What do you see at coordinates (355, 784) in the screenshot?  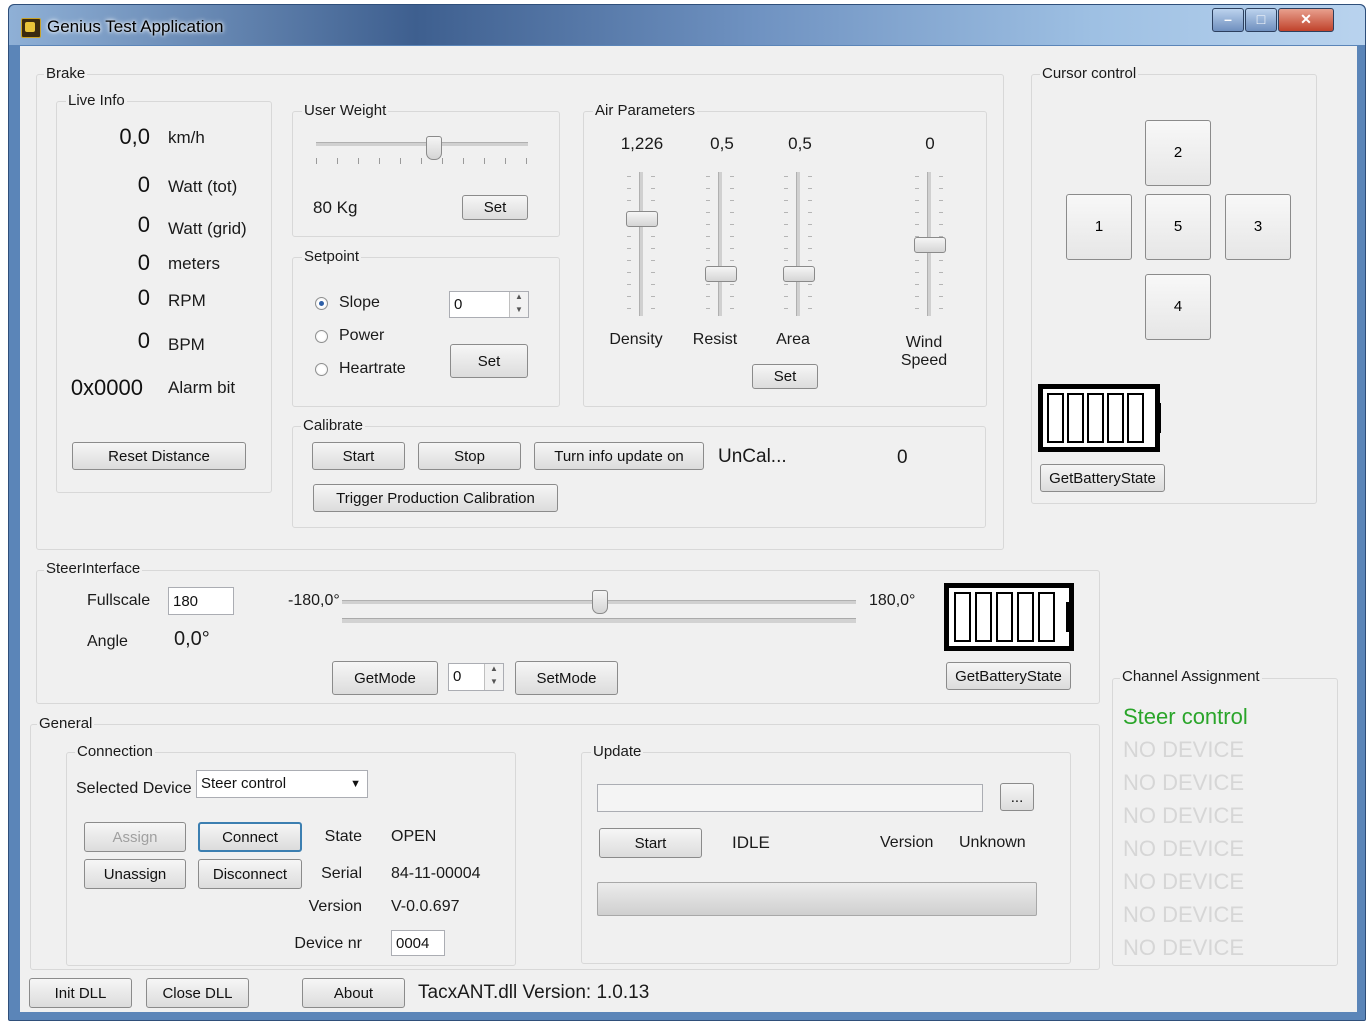 I see `chevron-down-icon: ▼` at bounding box center [355, 784].